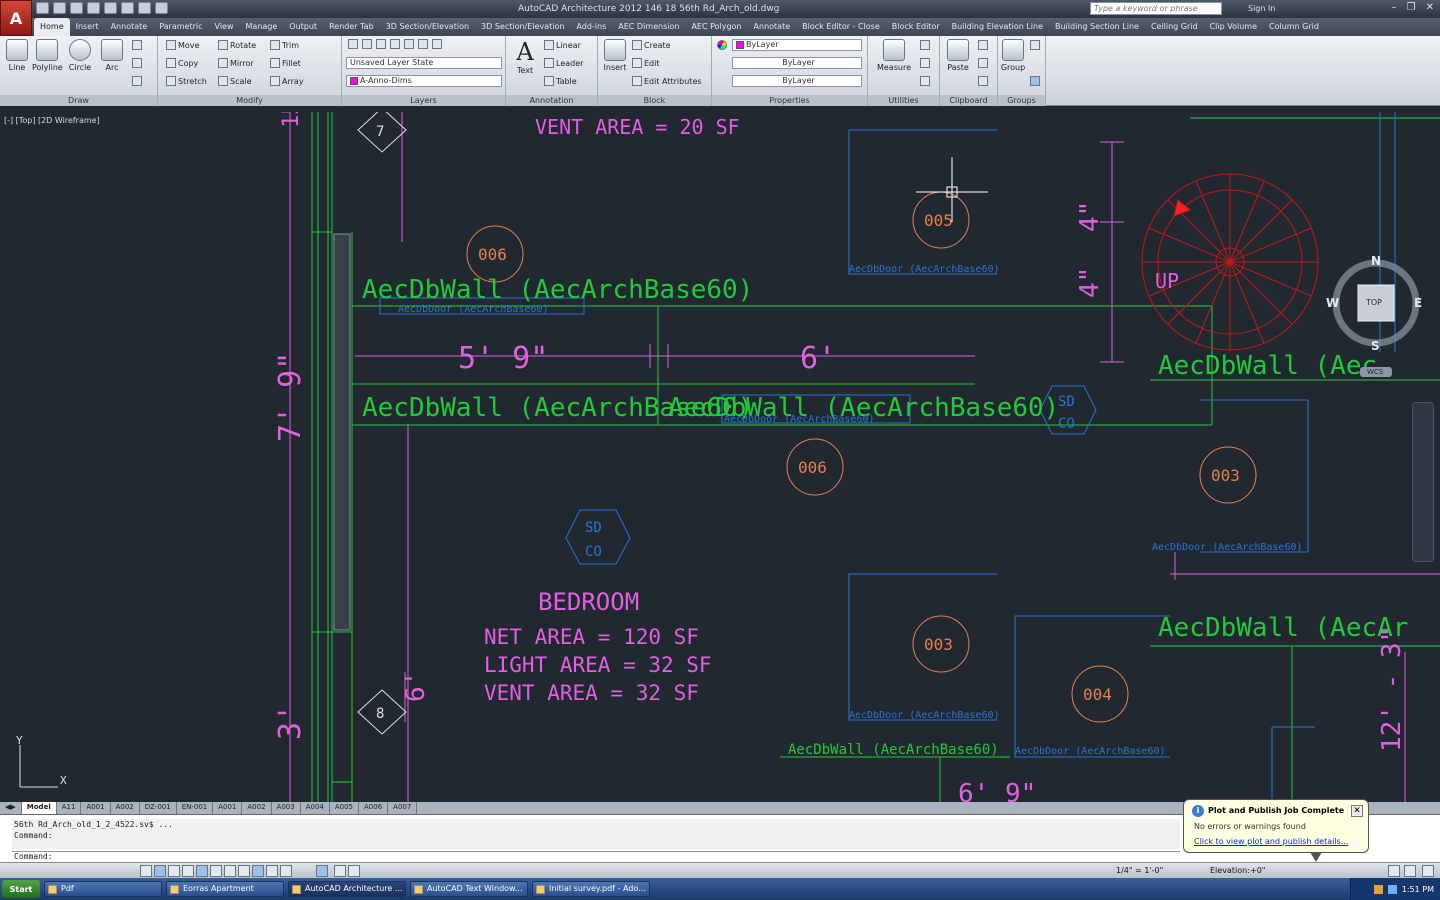 Image resolution: width=1440 pixels, height=900 pixels. I want to click on navigation-bar, so click(1423, 482).